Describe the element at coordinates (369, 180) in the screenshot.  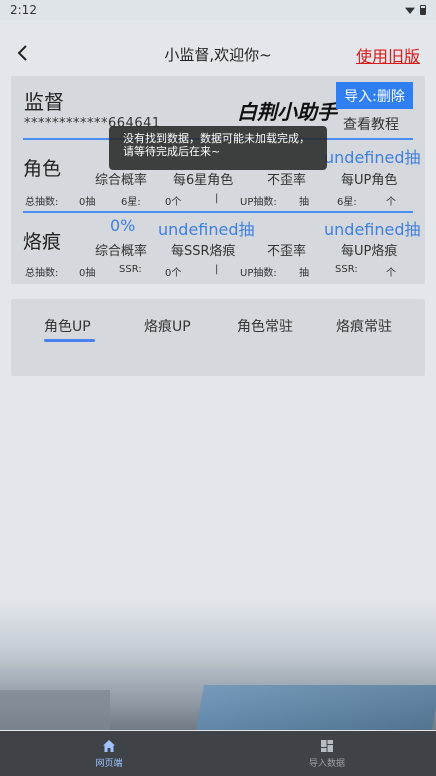
I see `character-col-per-up: 每UP角色` at that location.